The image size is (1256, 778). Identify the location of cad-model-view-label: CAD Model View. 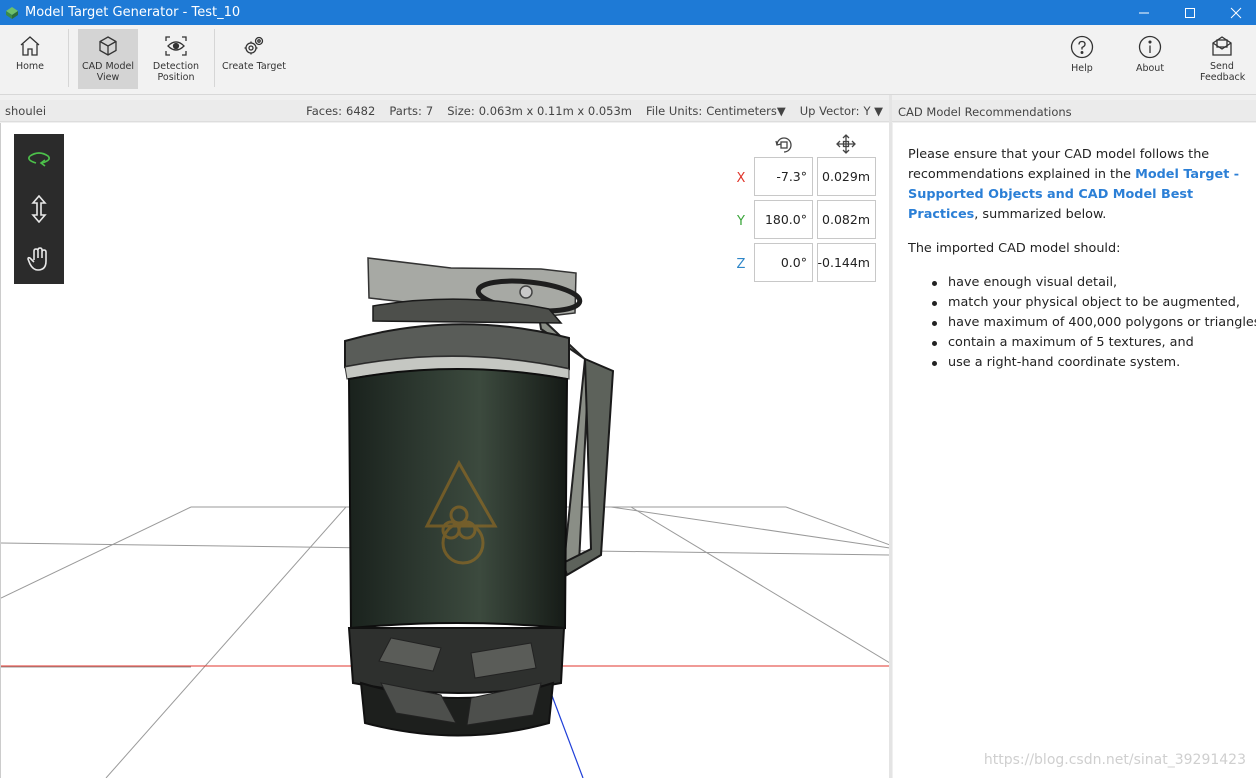
(108, 72).